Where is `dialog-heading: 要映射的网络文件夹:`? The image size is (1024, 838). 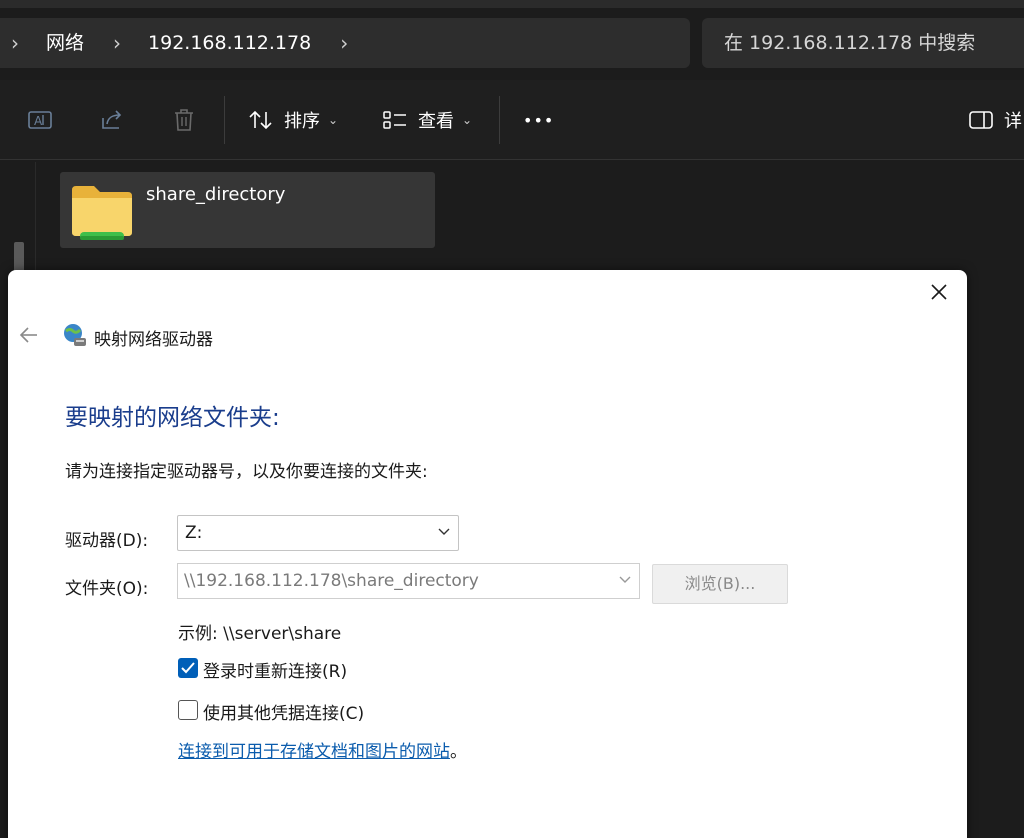 dialog-heading: 要映射的网络文件夹: is located at coordinates (172, 418).